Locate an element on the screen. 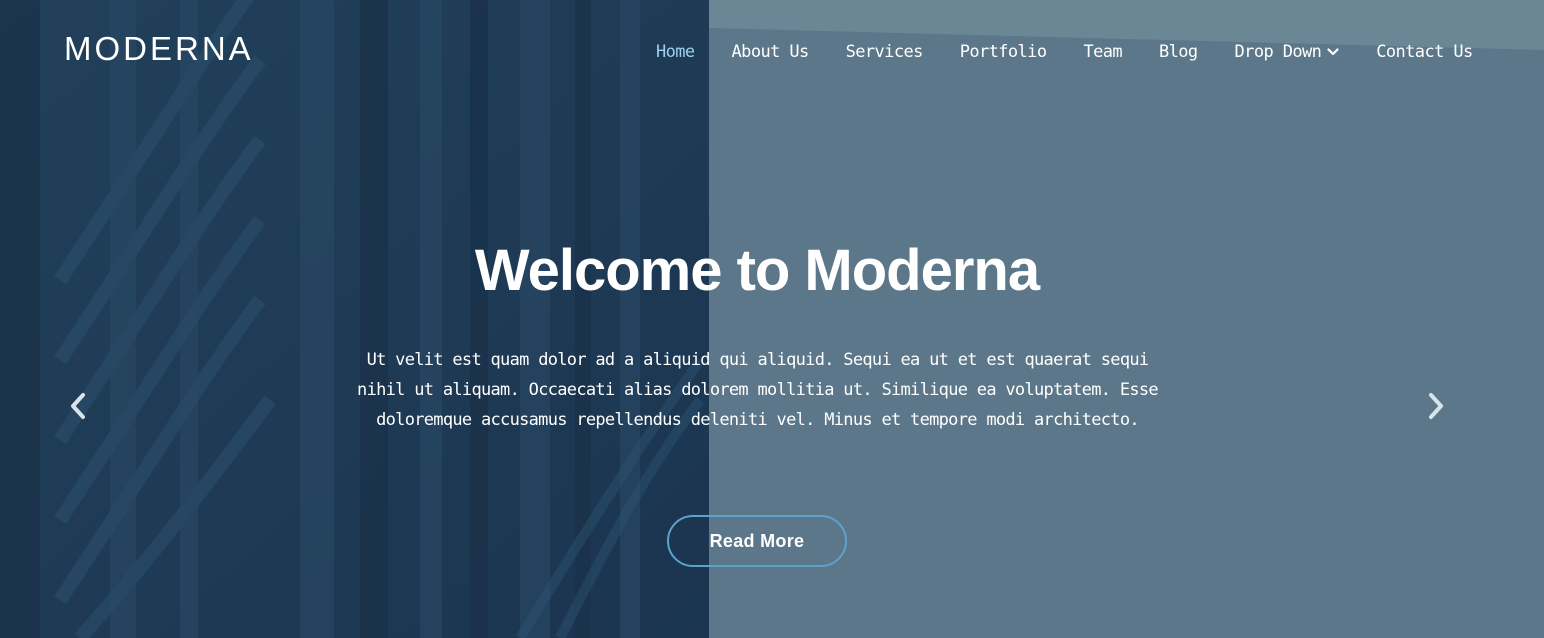 The width and height of the screenshot is (1544, 638). site-logo: MODERNA is located at coordinates (159, 49).